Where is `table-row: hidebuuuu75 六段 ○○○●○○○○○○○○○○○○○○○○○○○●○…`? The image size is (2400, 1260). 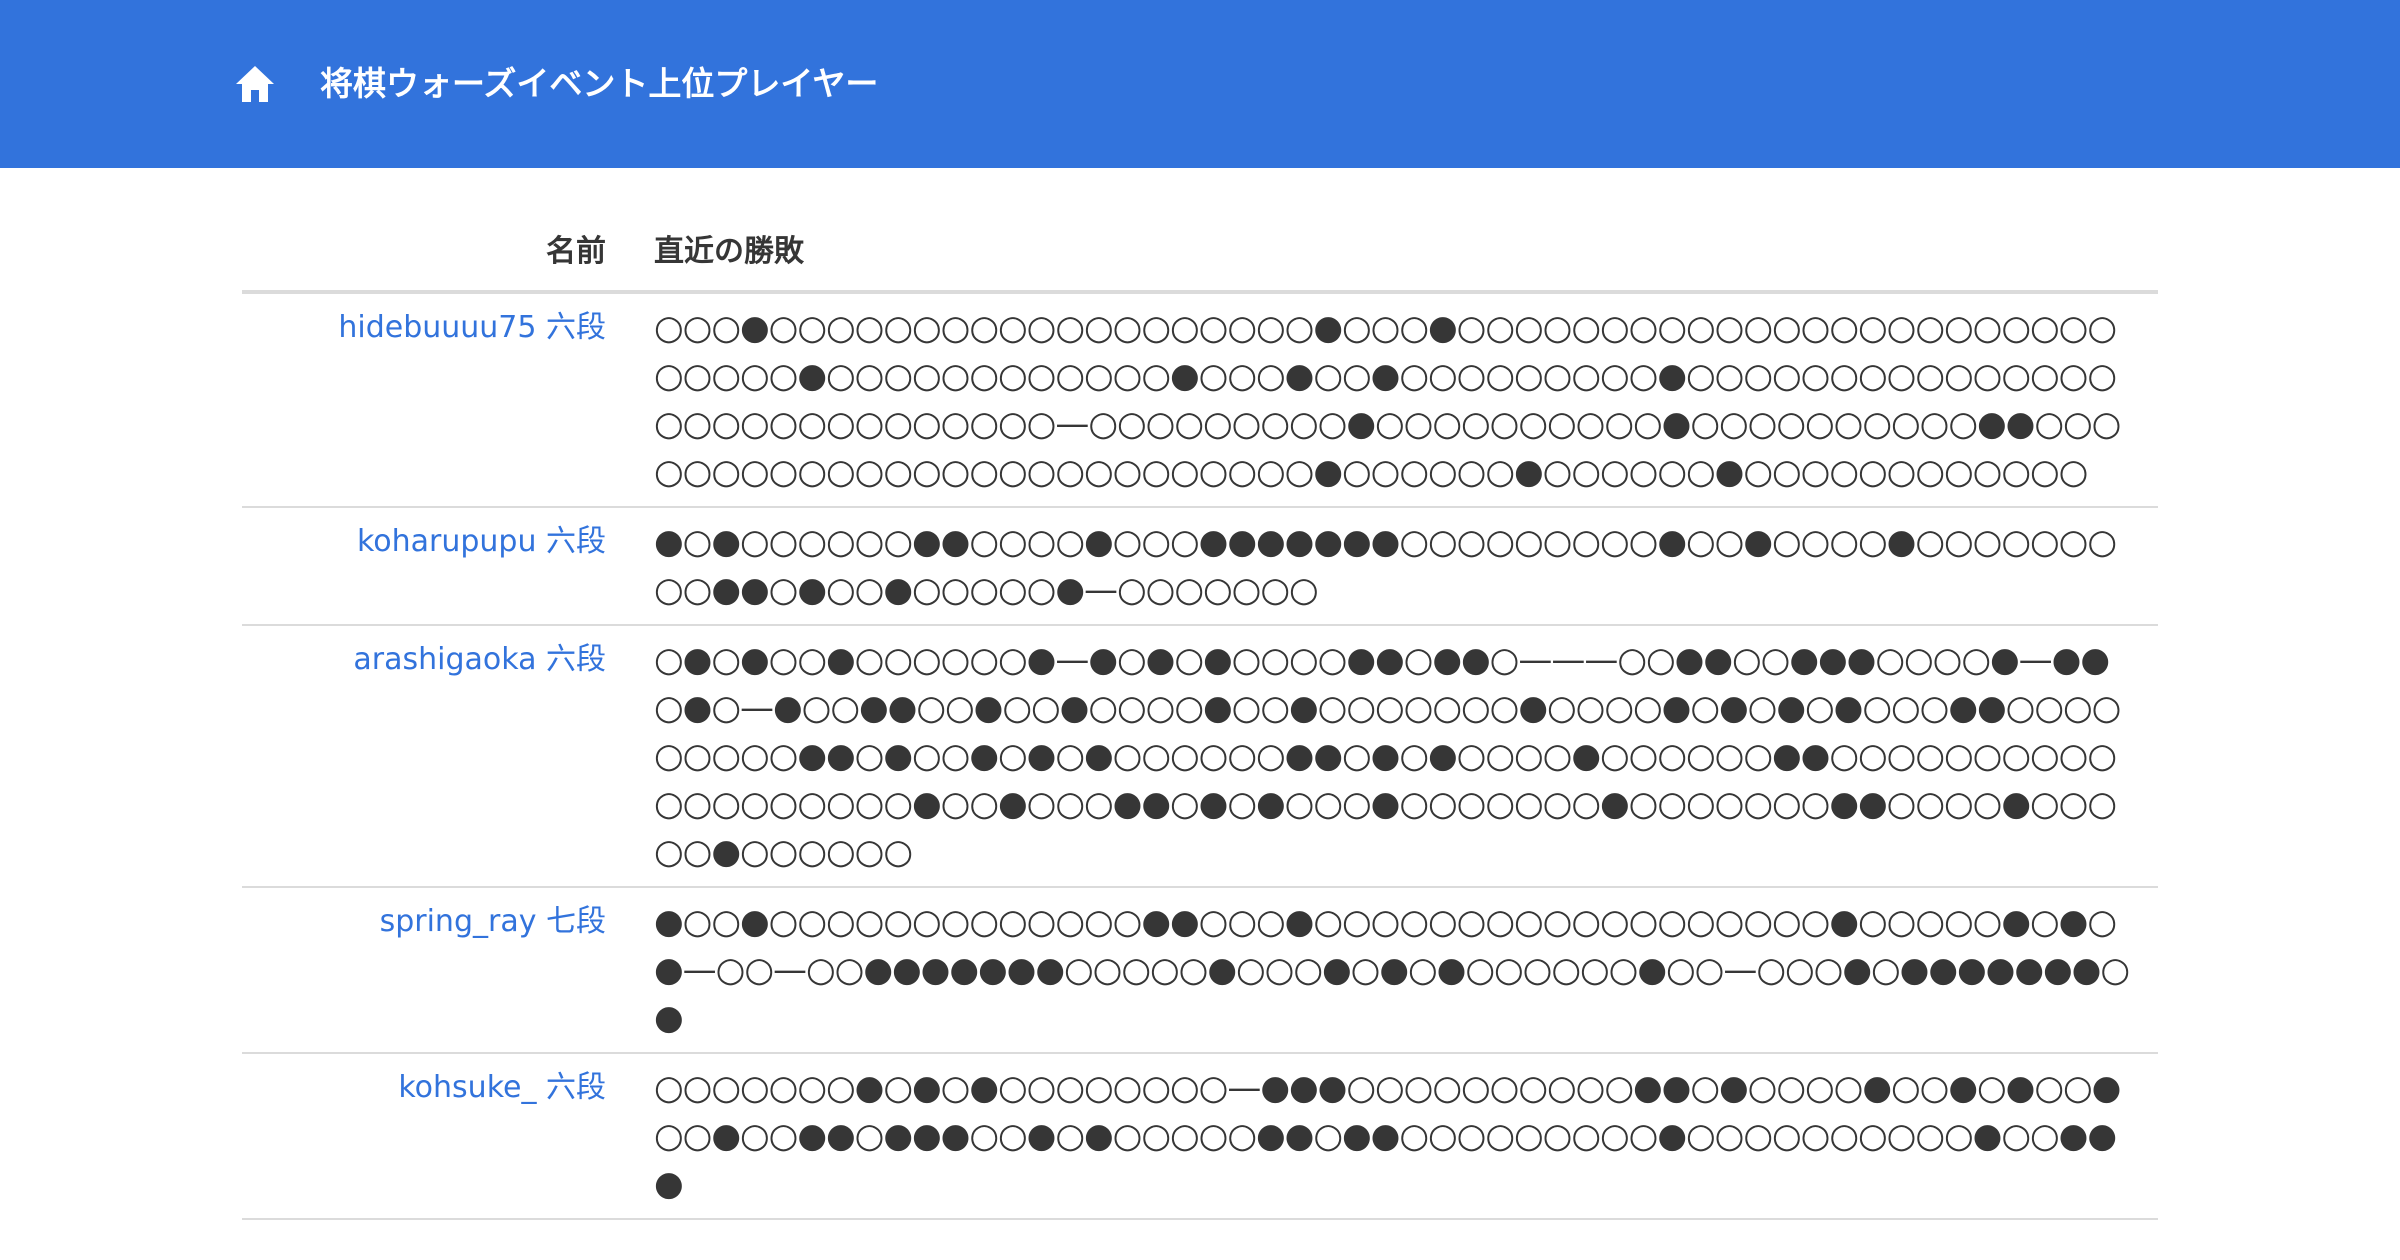
table-row: hidebuuuu75 六段 ○○○●○○○○○○○○○○○○○○○○○○○●○… is located at coordinates (1200, 401).